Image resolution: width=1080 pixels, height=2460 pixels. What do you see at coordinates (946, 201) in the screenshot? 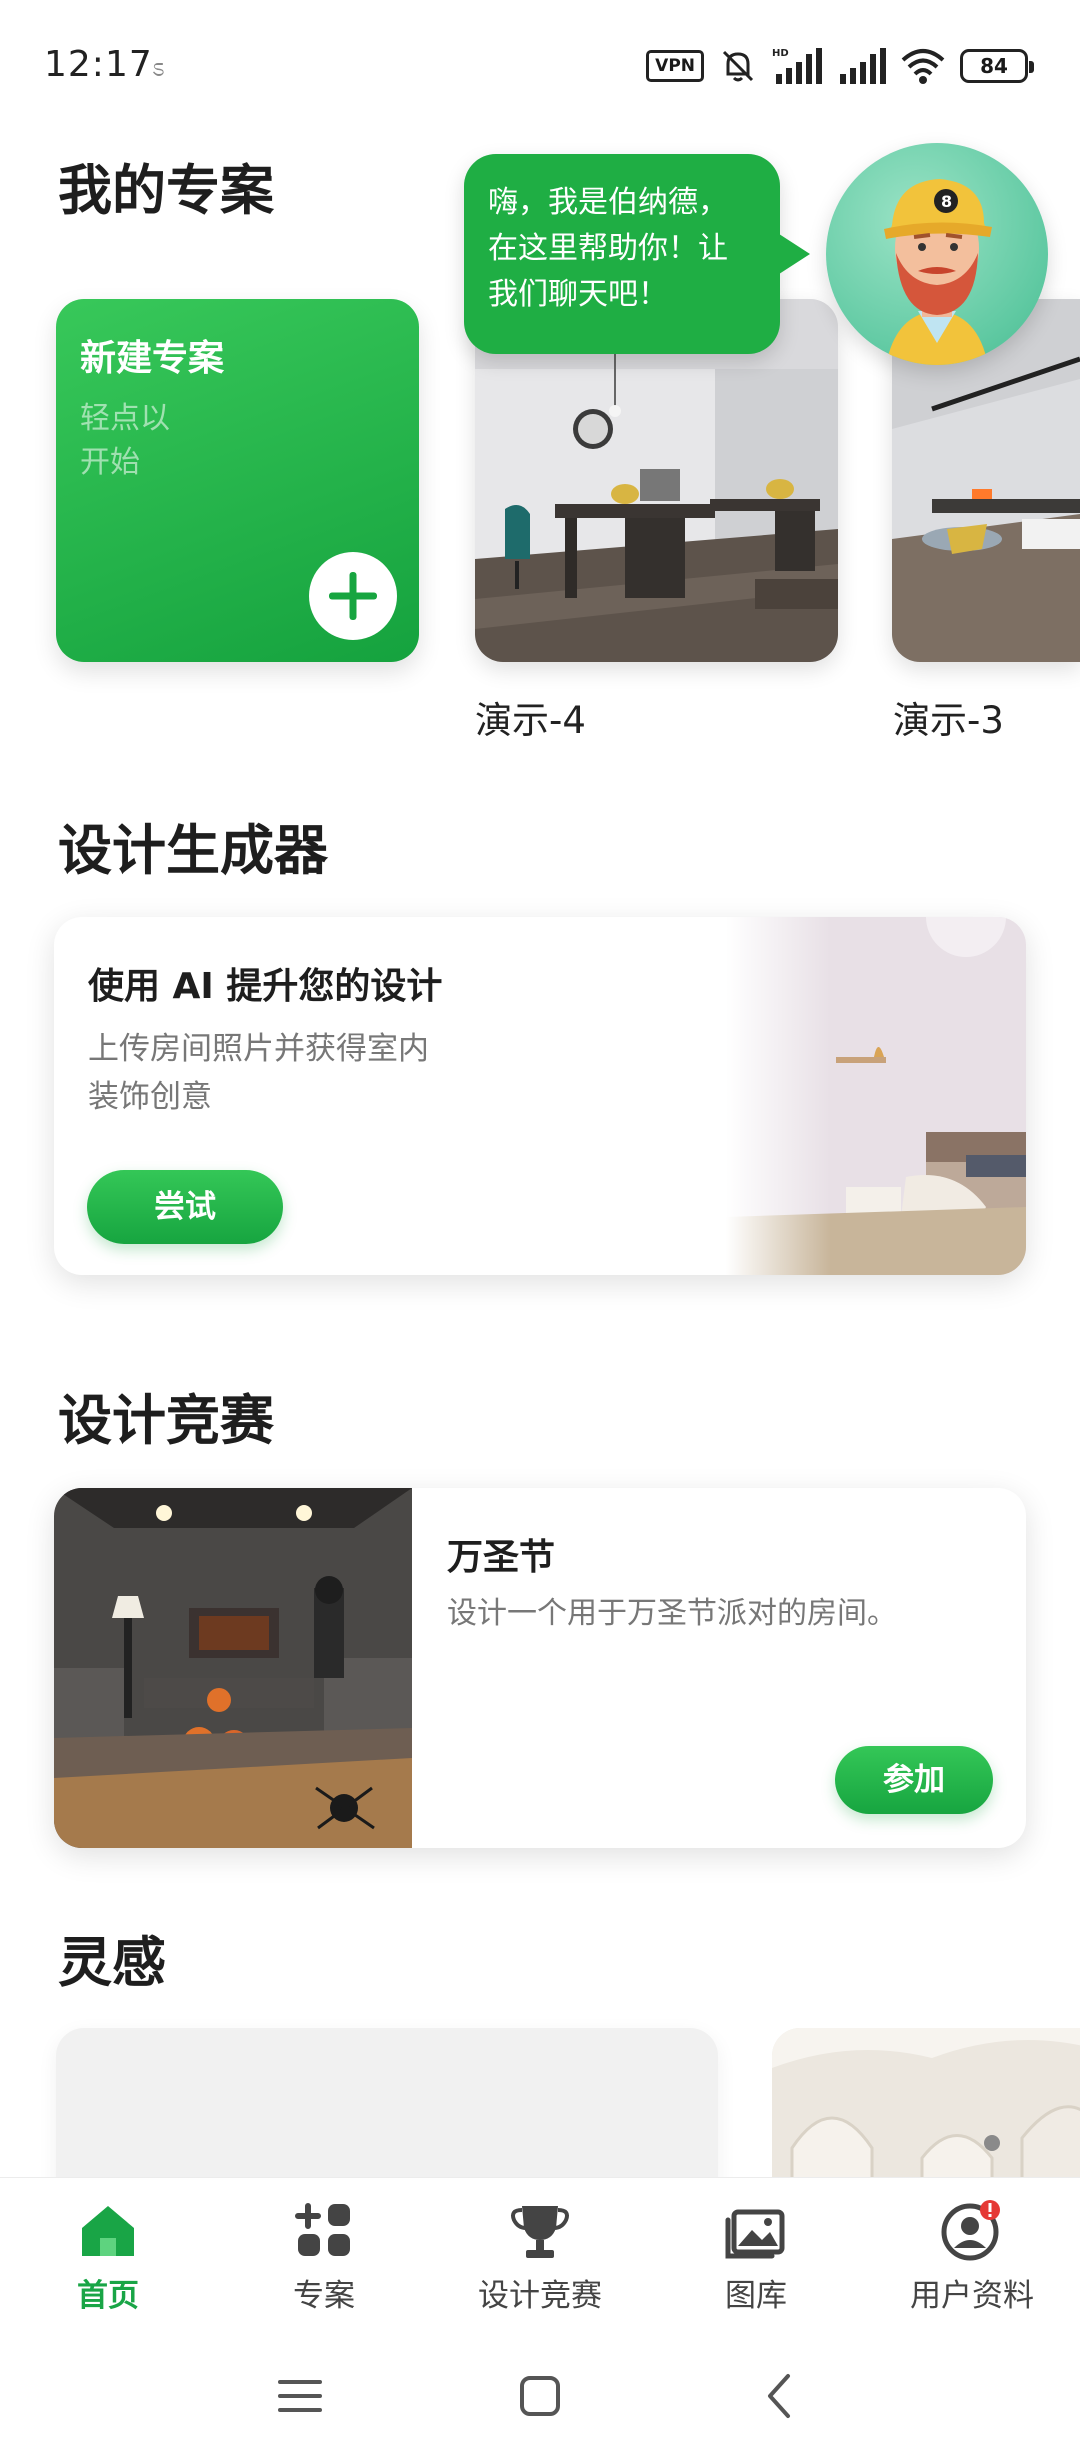
I see `svg-text: 8` at bounding box center [946, 201].